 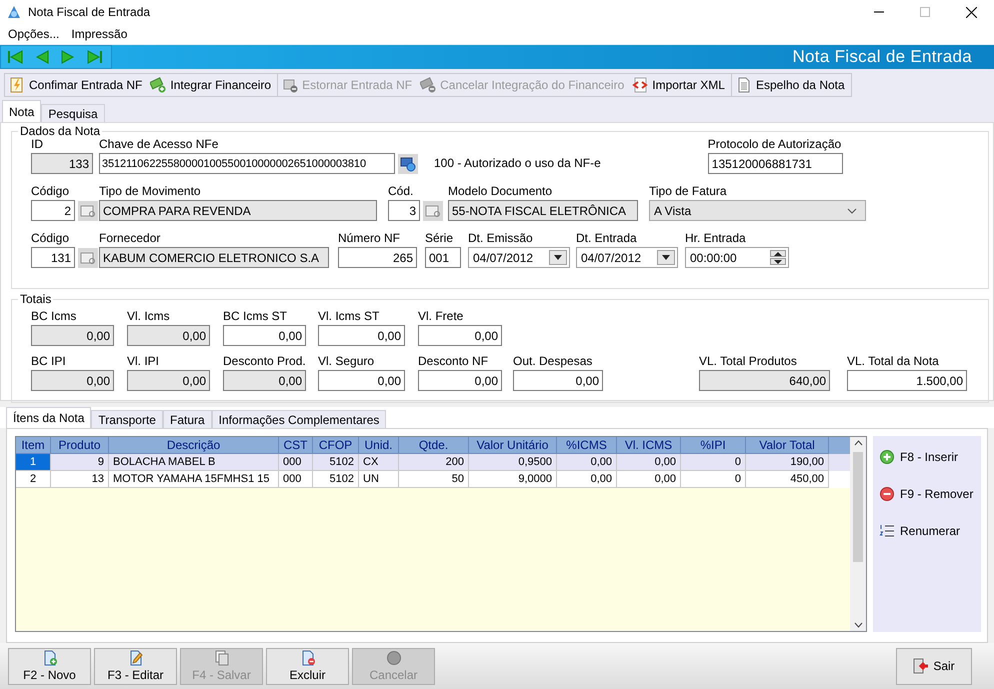 What do you see at coordinates (404, 211) in the screenshot?
I see `input-field: 3` at bounding box center [404, 211].